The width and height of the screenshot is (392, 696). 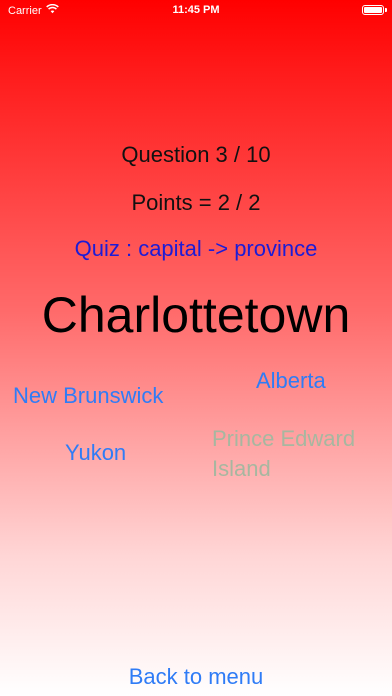 What do you see at coordinates (95, 453) in the screenshot?
I see `answer-button-3: Yukon` at bounding box center [95, 453].